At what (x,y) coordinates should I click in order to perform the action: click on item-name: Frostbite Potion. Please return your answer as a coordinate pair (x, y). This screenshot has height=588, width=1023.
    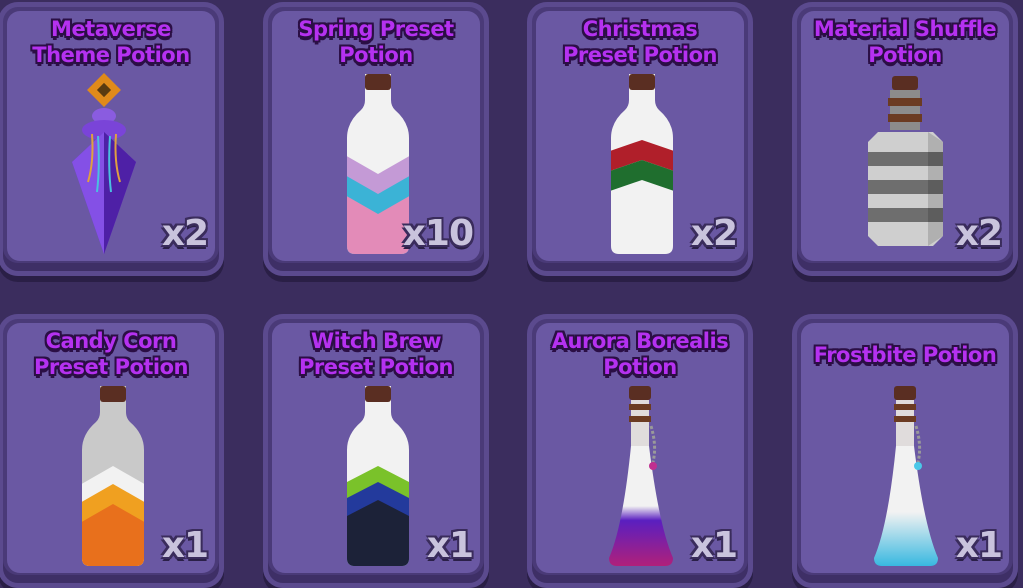
    Looking at the image, I should click on (905, 355).